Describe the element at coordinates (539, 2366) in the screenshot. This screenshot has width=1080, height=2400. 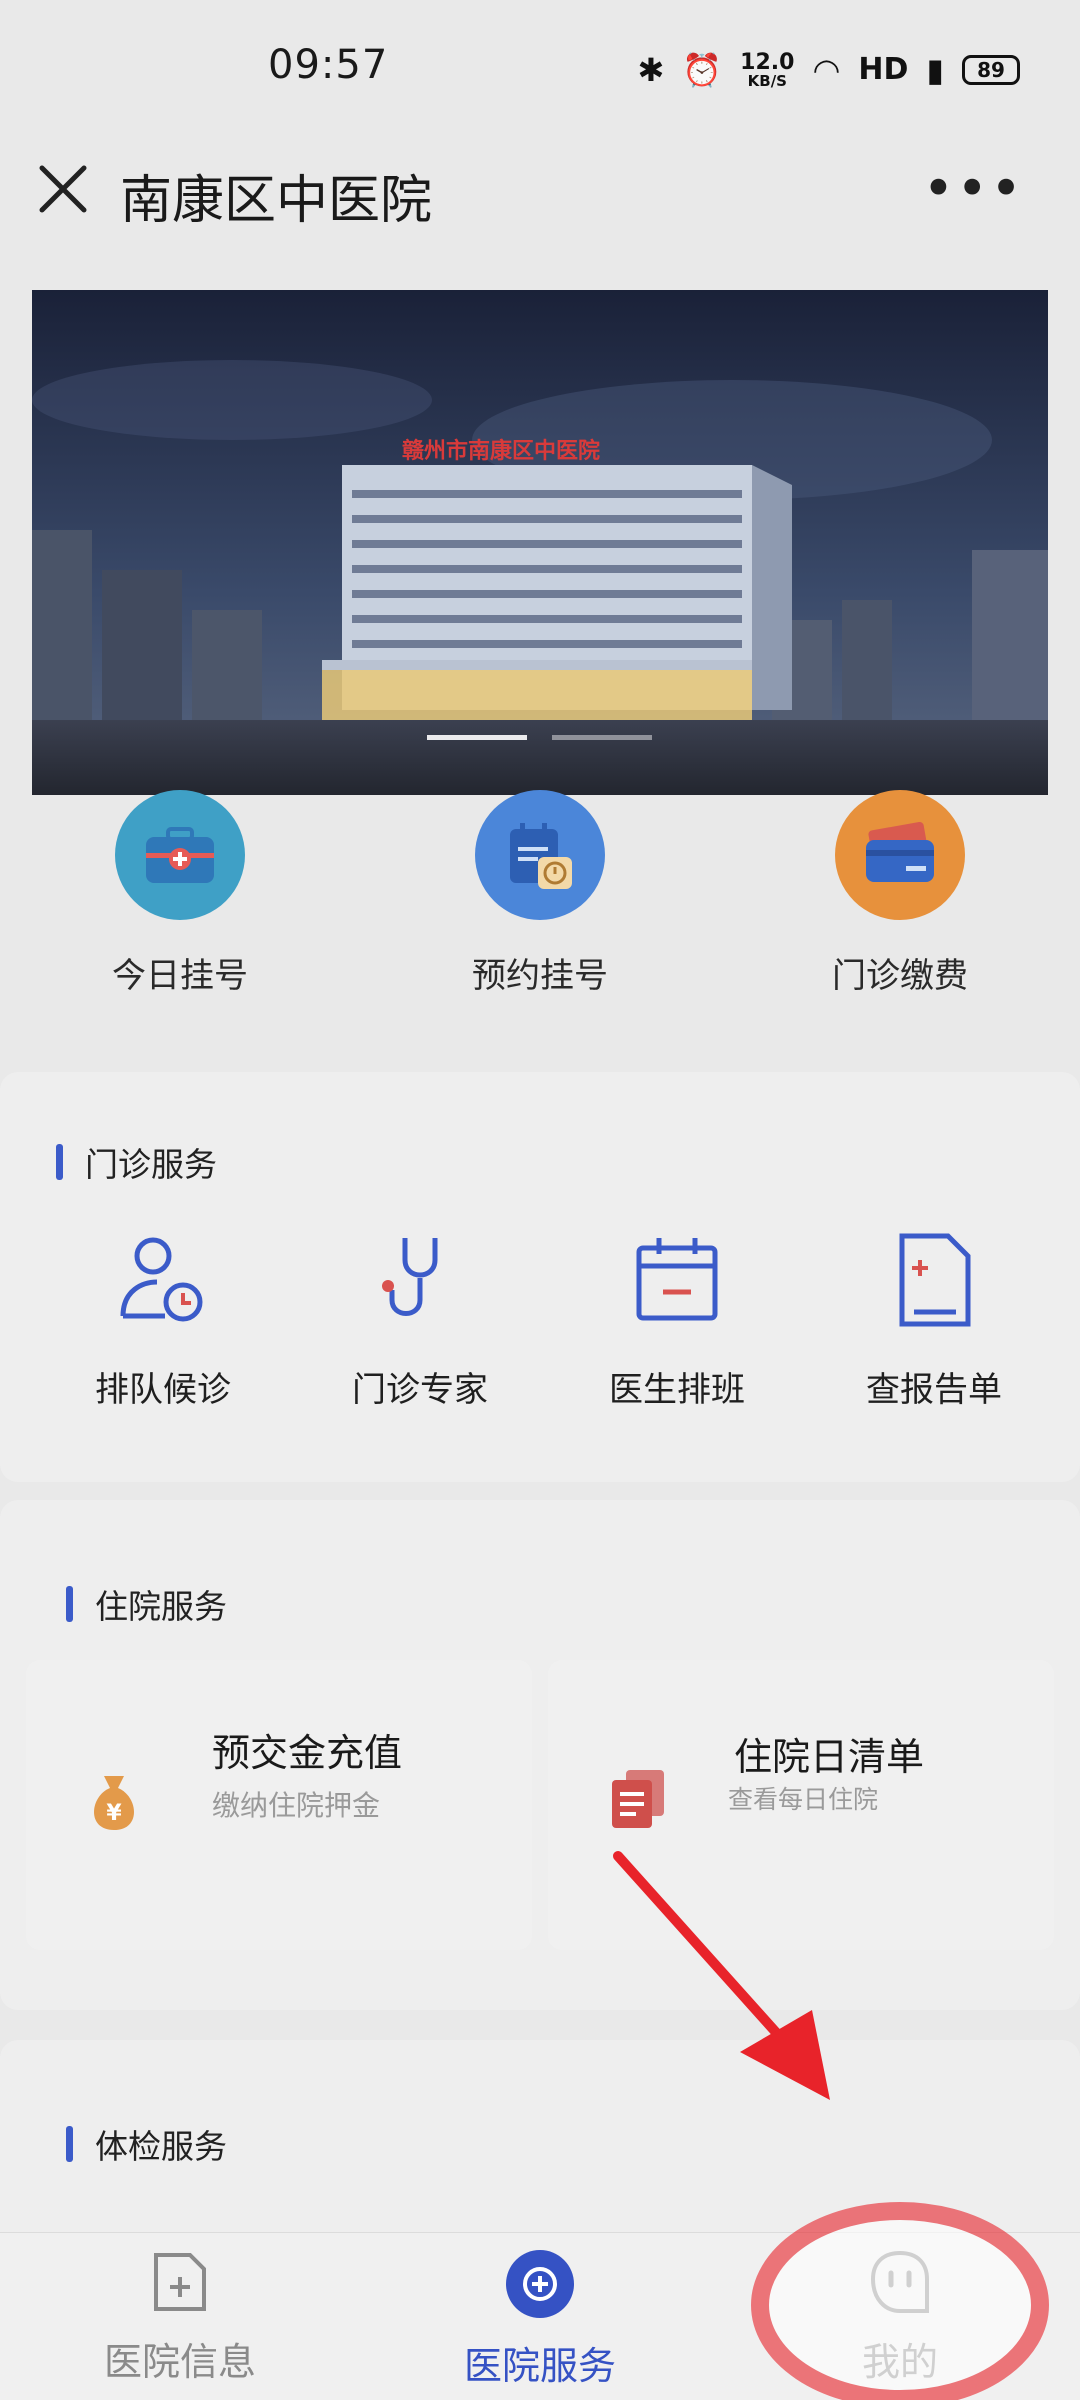
I see `tab-label: 医院服务` at that location.